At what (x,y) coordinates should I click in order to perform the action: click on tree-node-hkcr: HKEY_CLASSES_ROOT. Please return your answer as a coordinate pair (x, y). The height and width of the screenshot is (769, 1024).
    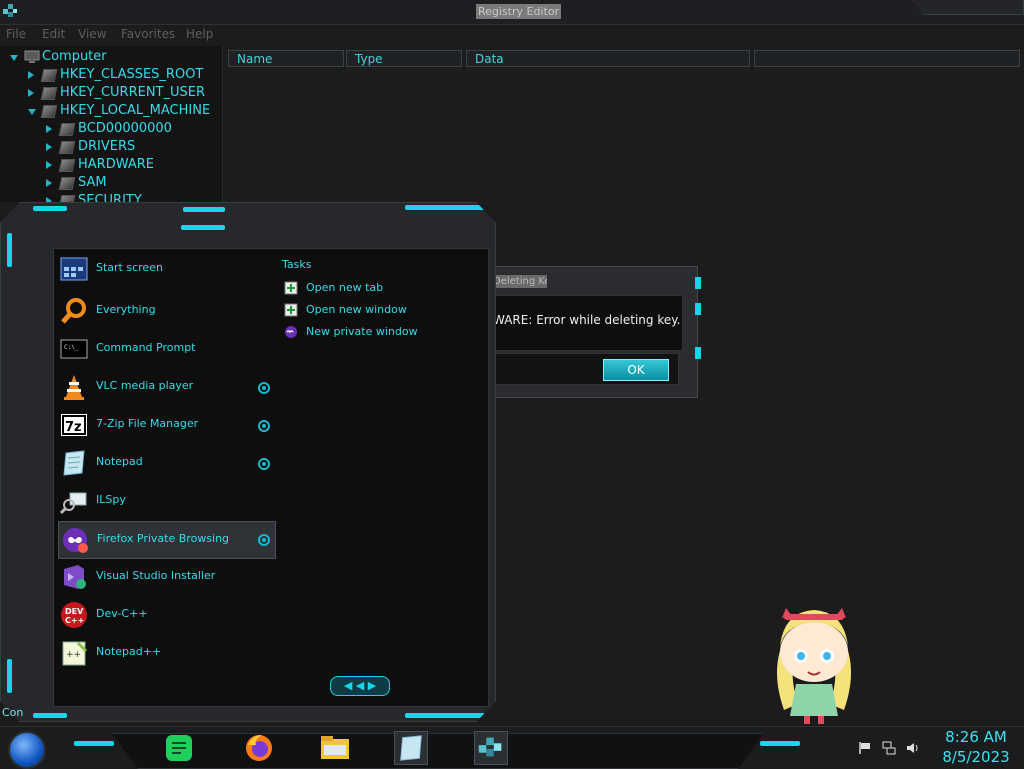
    Looking at the image, I should click on (123, 75).